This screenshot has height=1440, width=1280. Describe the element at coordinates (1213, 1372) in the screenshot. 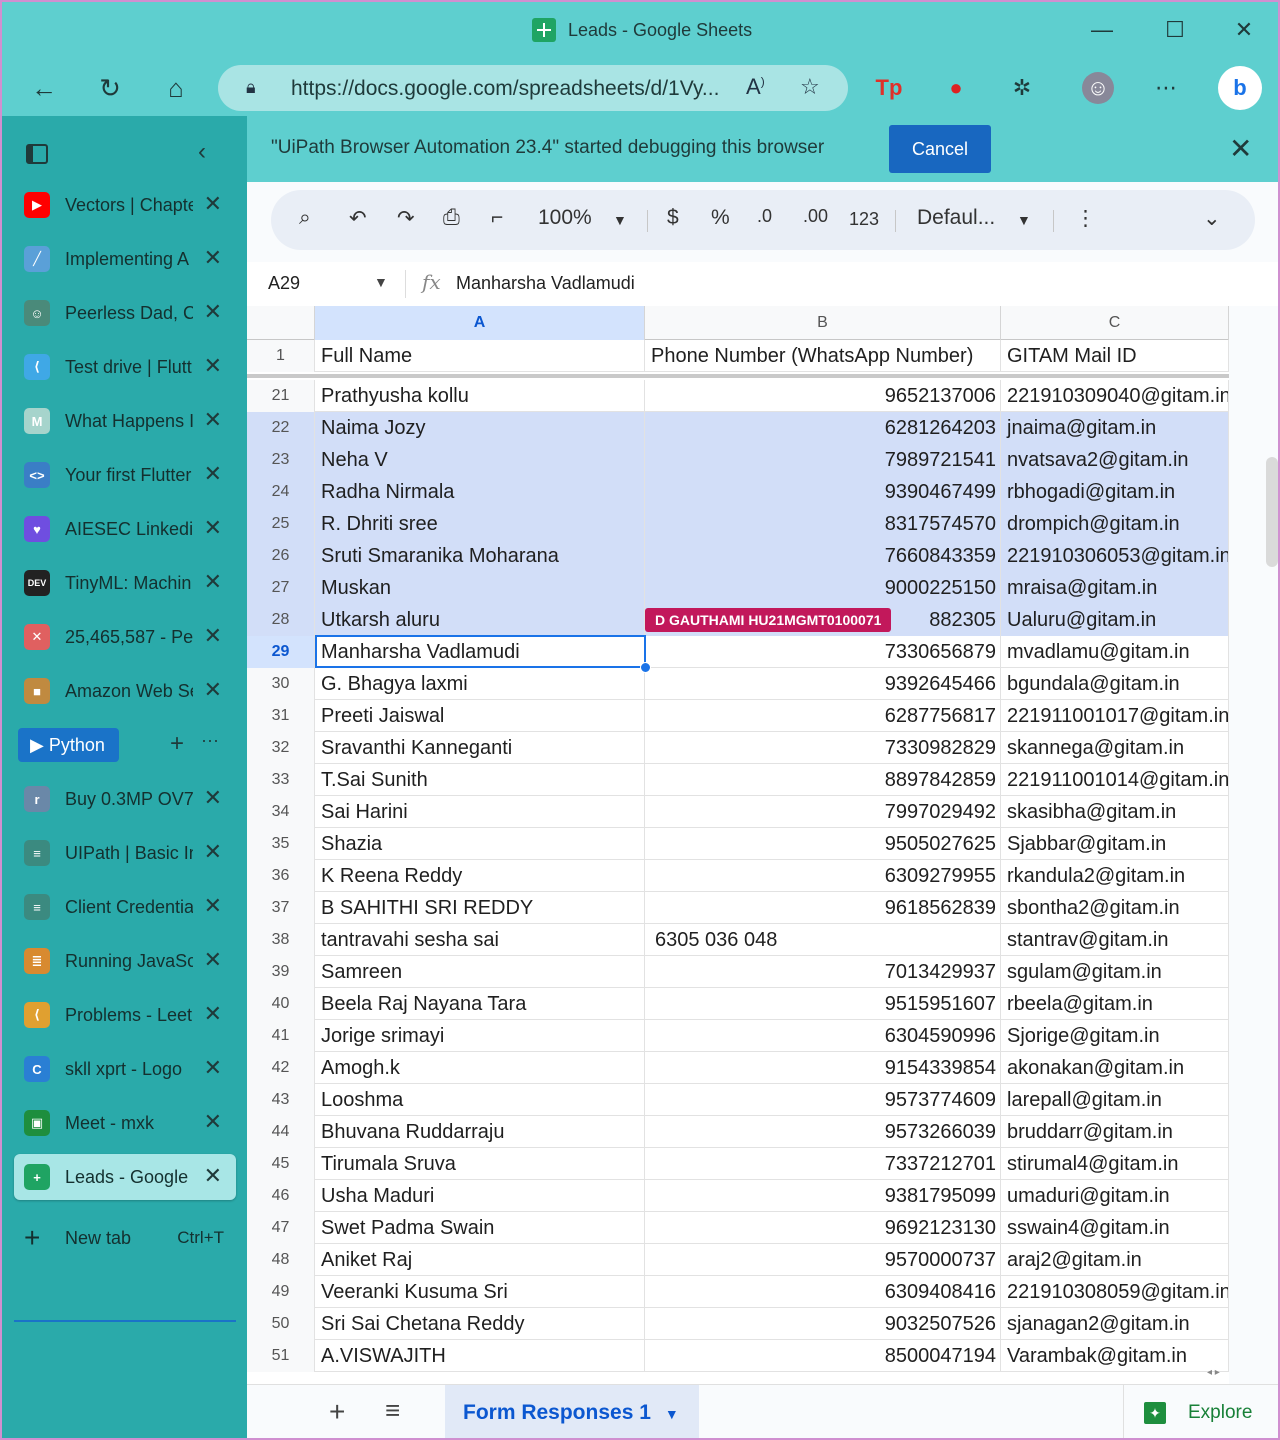

I see `horizontal-scroll-arrows: ◂ ▸` at that location.